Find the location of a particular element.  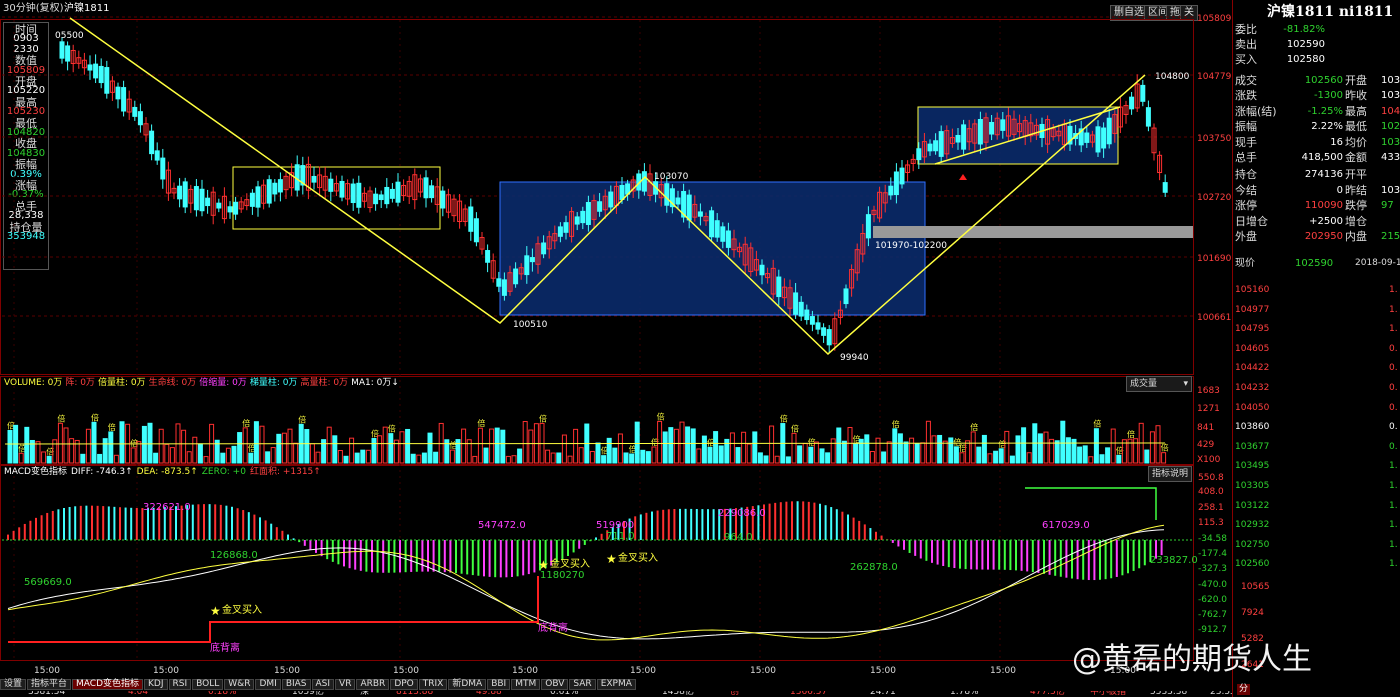

quote-value: +2500 is located at coordinates (1326, 221).